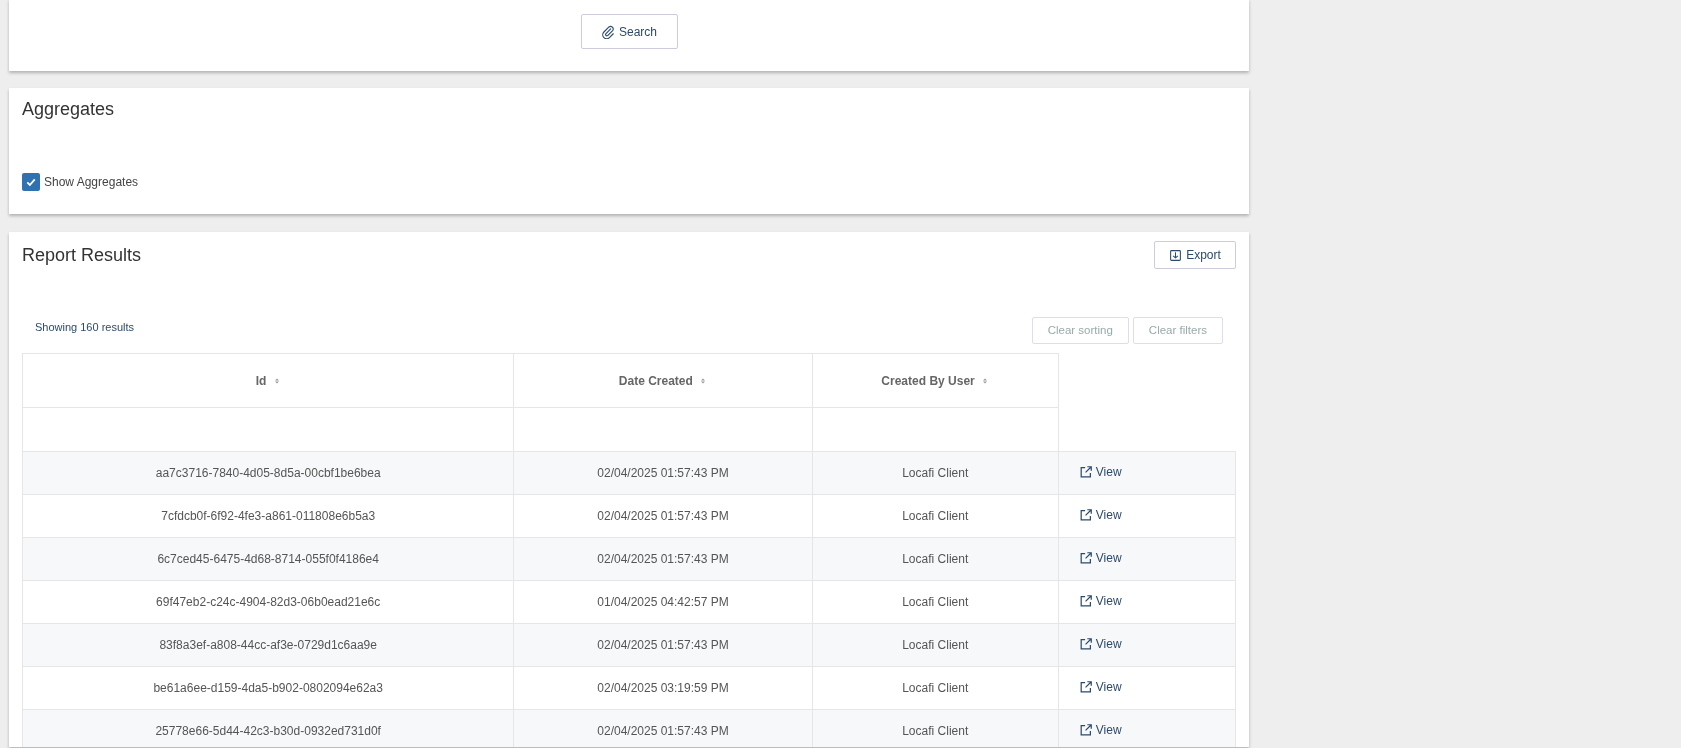 The image size is (1681, 748). Describe the element at coordinates (663, 688) in the screenshot. I see `table-cell: 02/04/2025 03:19:59 PM` at that location.